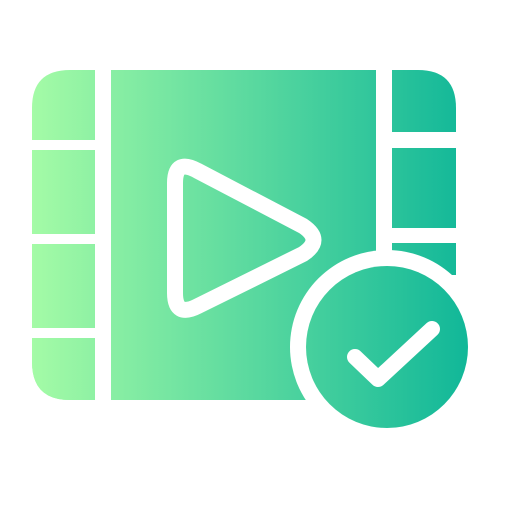  What do you see at coordinates (63, 105) in the screenshot?
I see `film-left-top-cell` at bounding box center [63, 105].